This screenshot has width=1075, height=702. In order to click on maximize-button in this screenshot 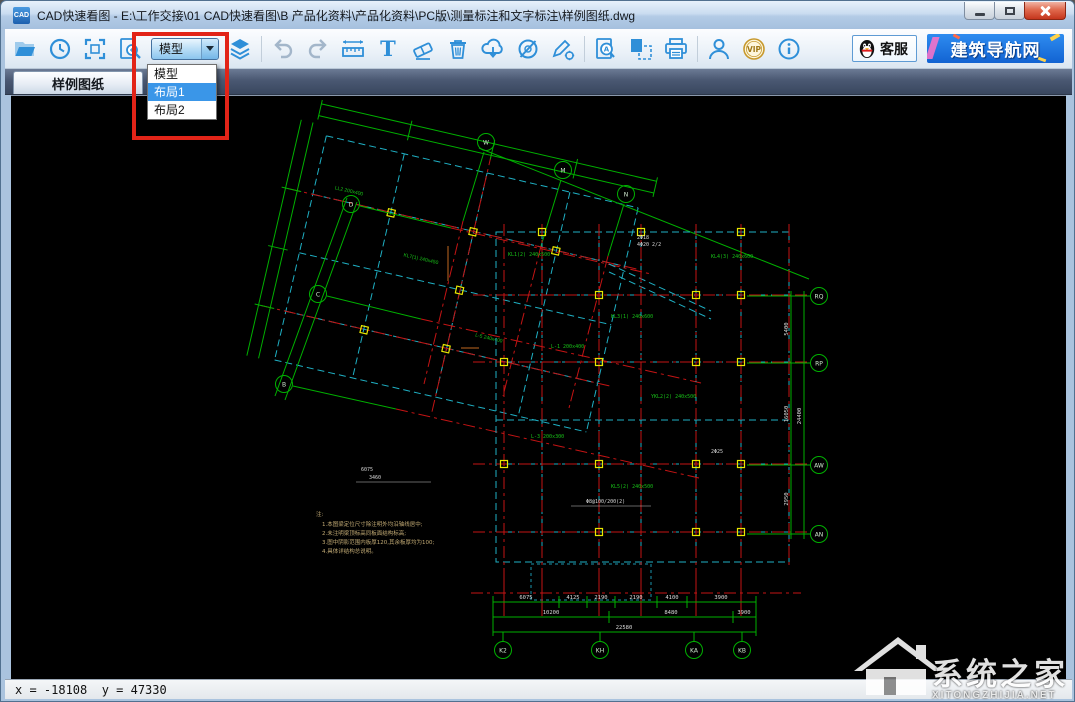, I will do `click(1009, 11)`.